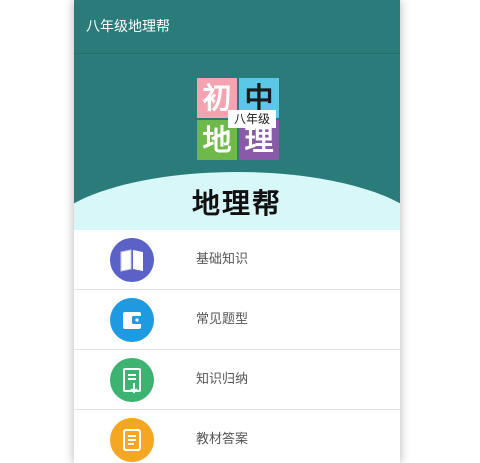 The image size is (480, 463). I want to click on menu-item-summary: 知识归纳, so click(237, 380).